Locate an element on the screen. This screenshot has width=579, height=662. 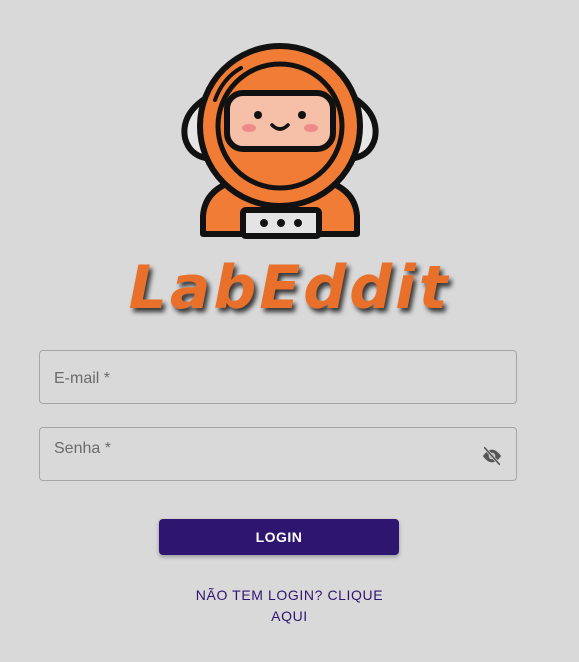
password-field: Senha * is located at coordinates (278, 454).